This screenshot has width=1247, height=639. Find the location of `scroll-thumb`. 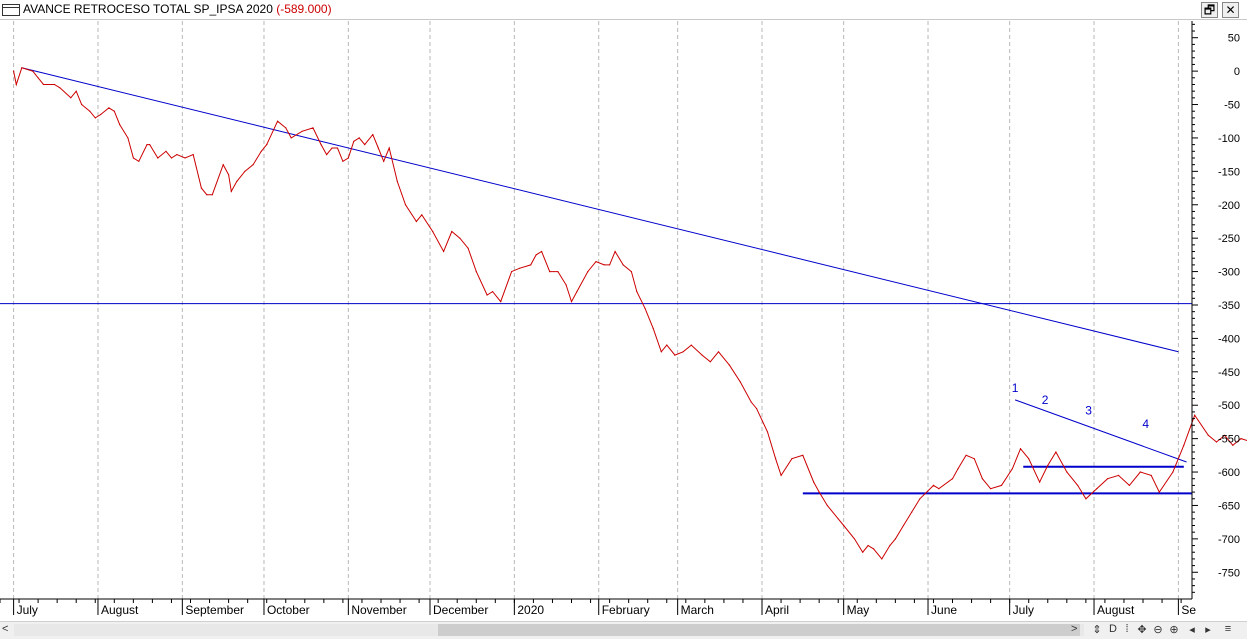

scroll-thumb is located at coordinates (759, 630).